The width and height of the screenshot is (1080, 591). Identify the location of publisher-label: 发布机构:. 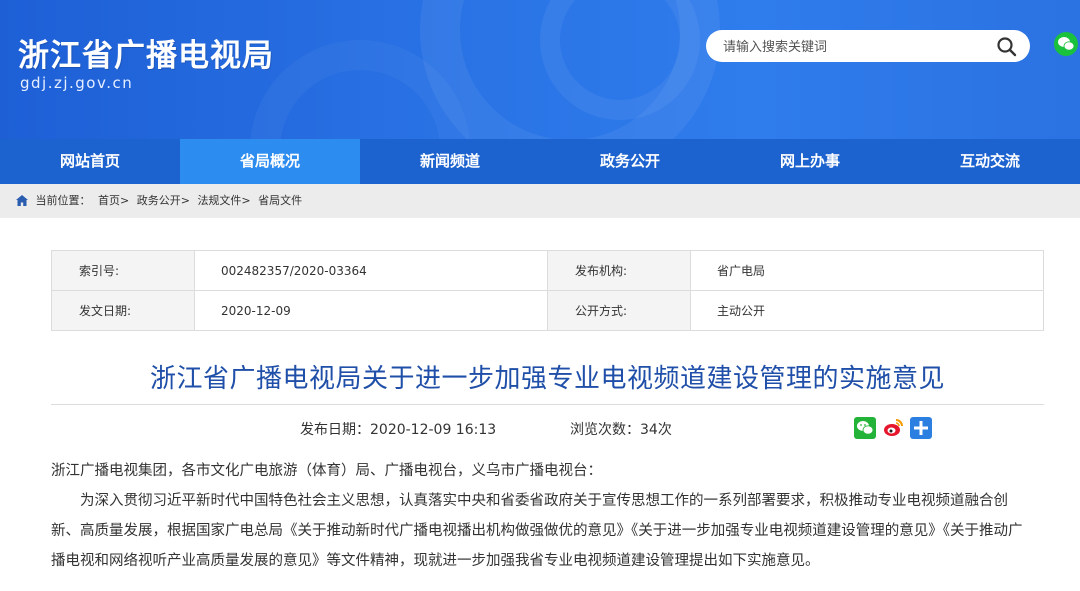
(619, 270).